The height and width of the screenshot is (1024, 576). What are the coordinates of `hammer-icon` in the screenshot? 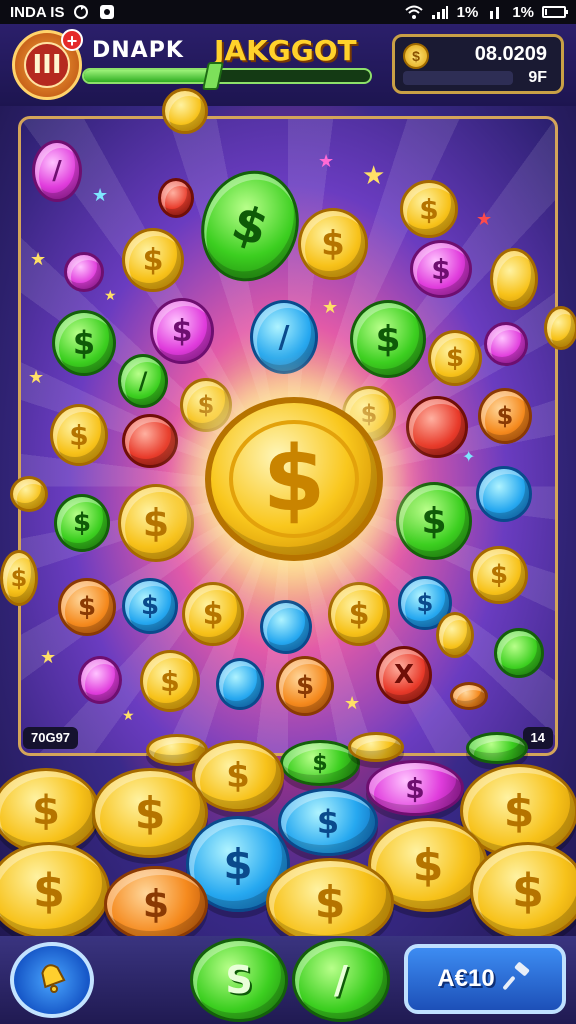 It's located at (517, 979).